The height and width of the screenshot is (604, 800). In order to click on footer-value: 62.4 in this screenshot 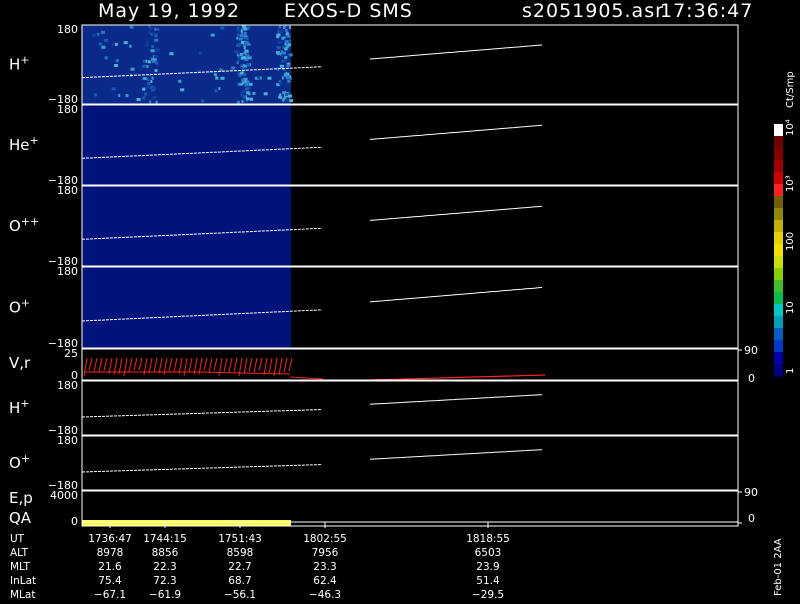, I will do `click(325, 581)`.